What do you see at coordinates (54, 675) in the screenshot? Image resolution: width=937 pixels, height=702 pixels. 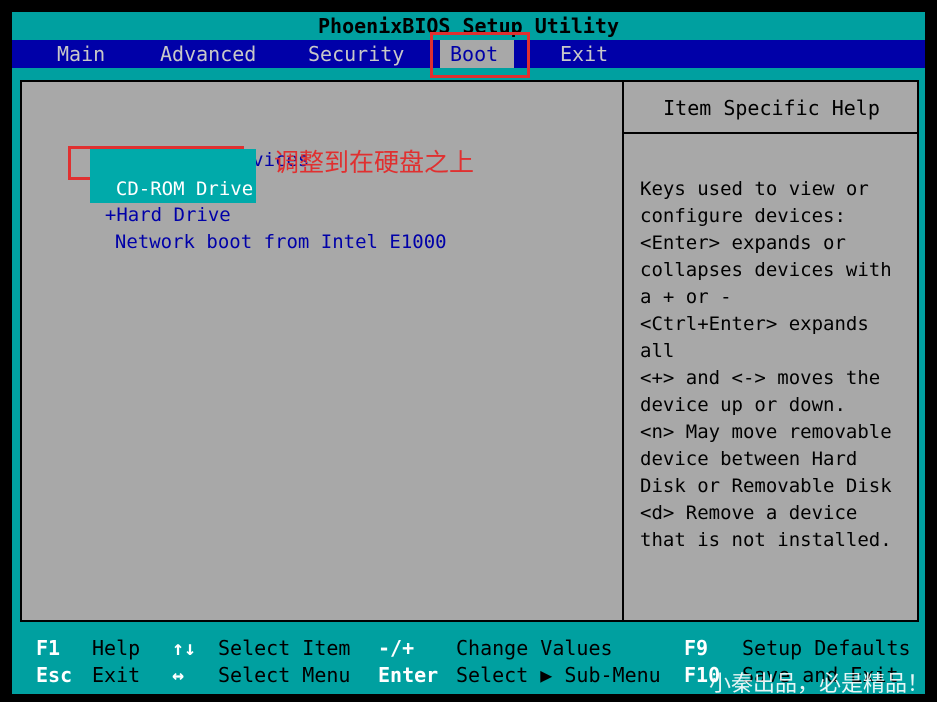 I see `key-esc: Esc` at bounding box center [54, 675].